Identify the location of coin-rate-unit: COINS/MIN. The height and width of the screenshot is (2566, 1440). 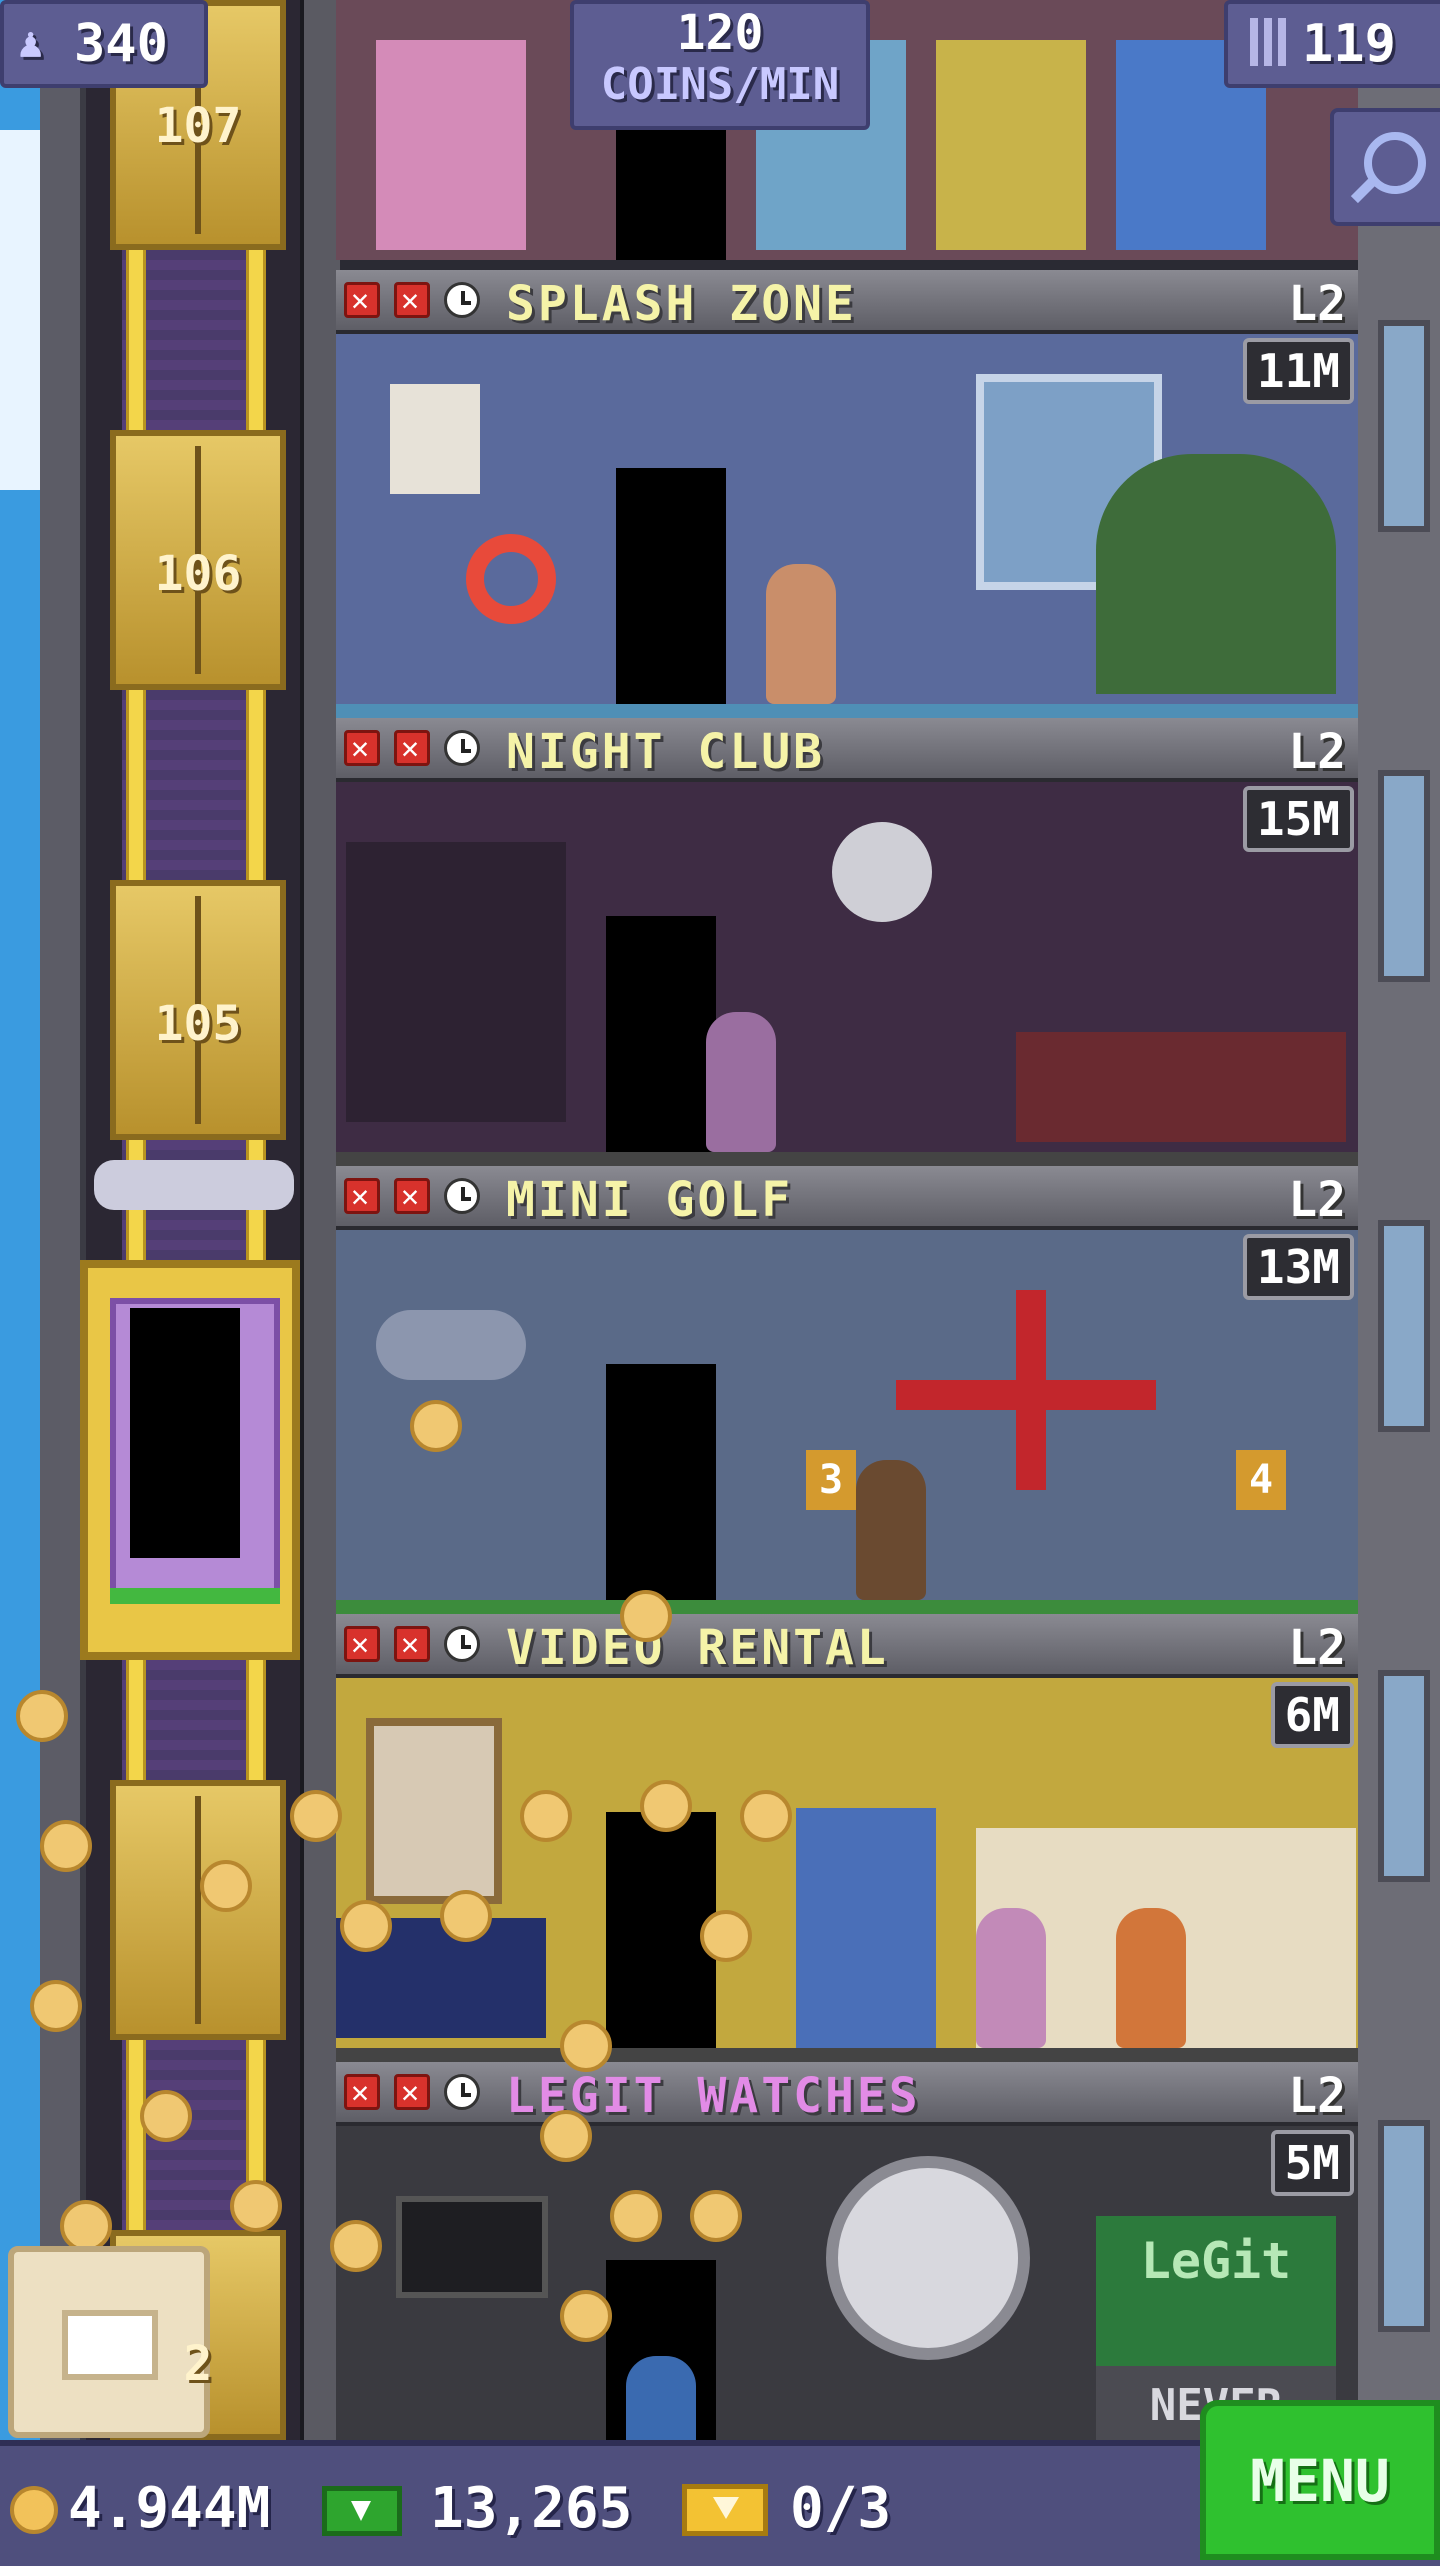
(720, 84).